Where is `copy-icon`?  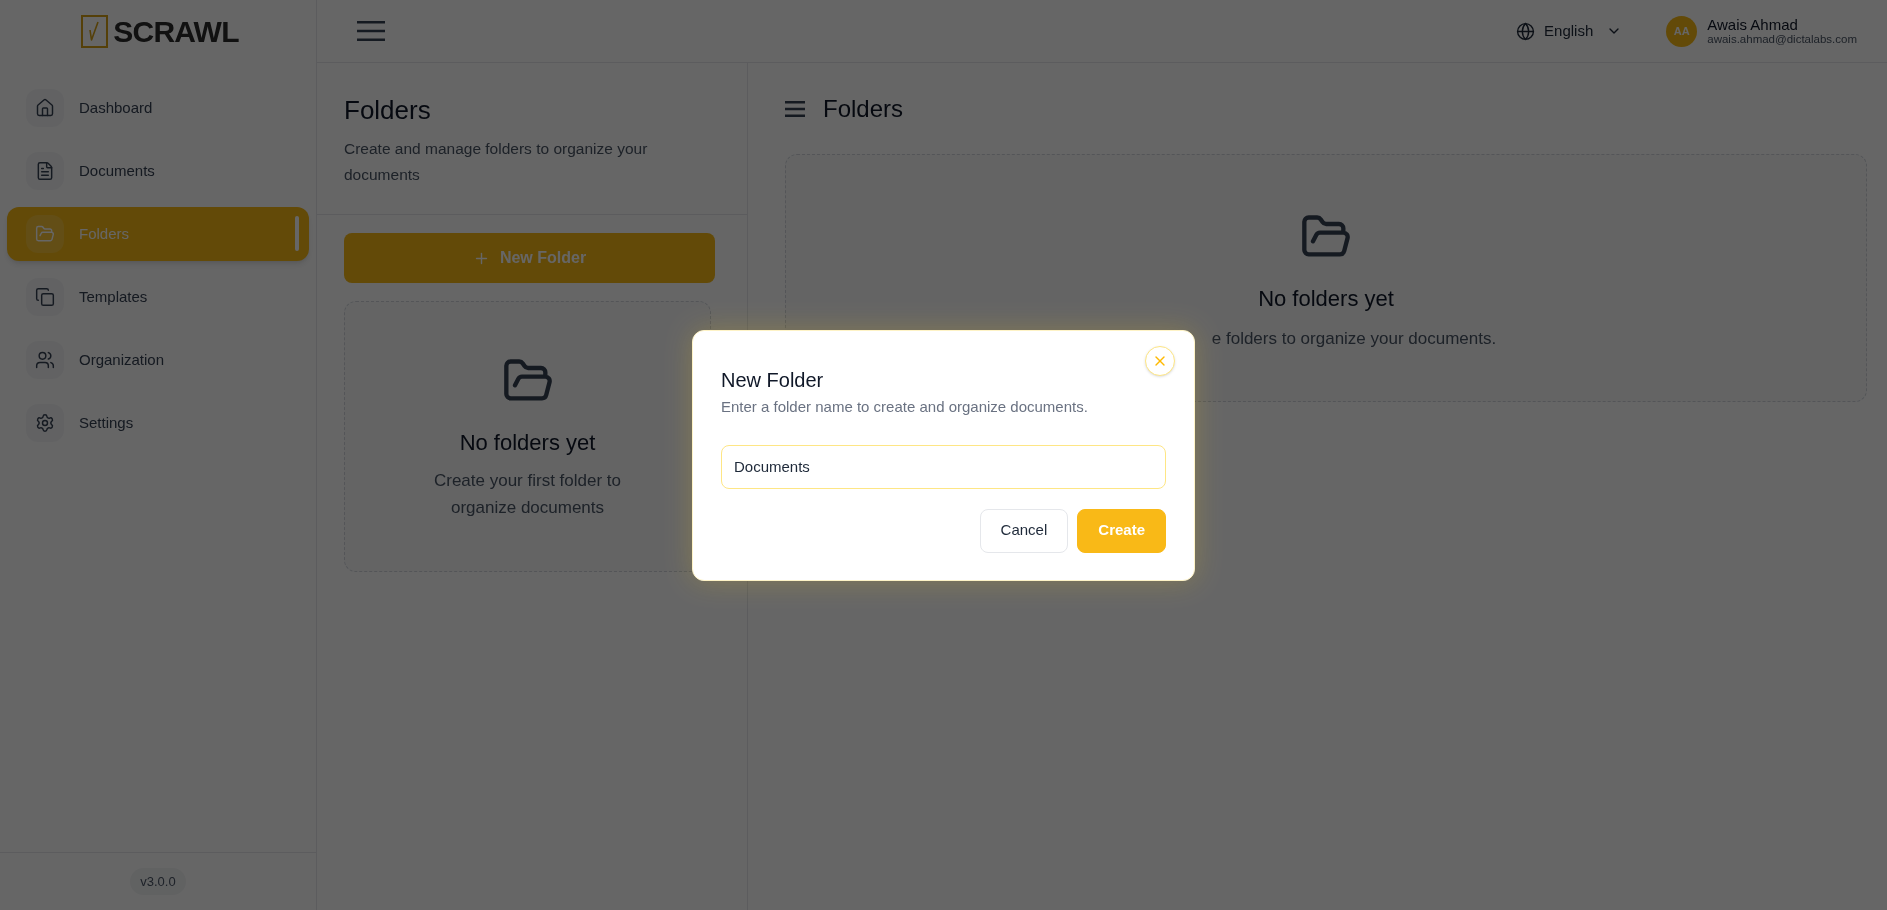 copy-icon is located at coordinates (45, 297).